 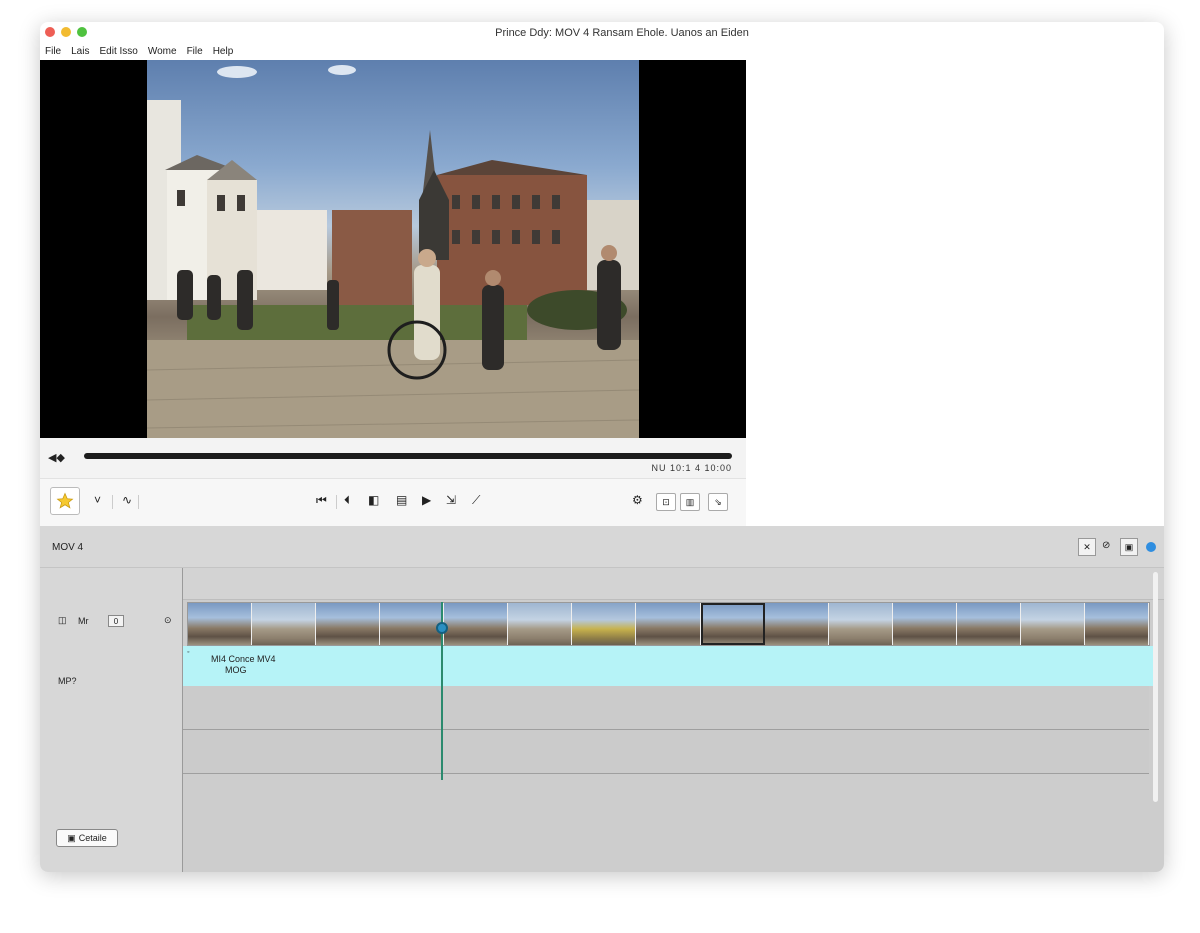 I want to click on monitor-icon: ▣, so click(x=1129, y=546).